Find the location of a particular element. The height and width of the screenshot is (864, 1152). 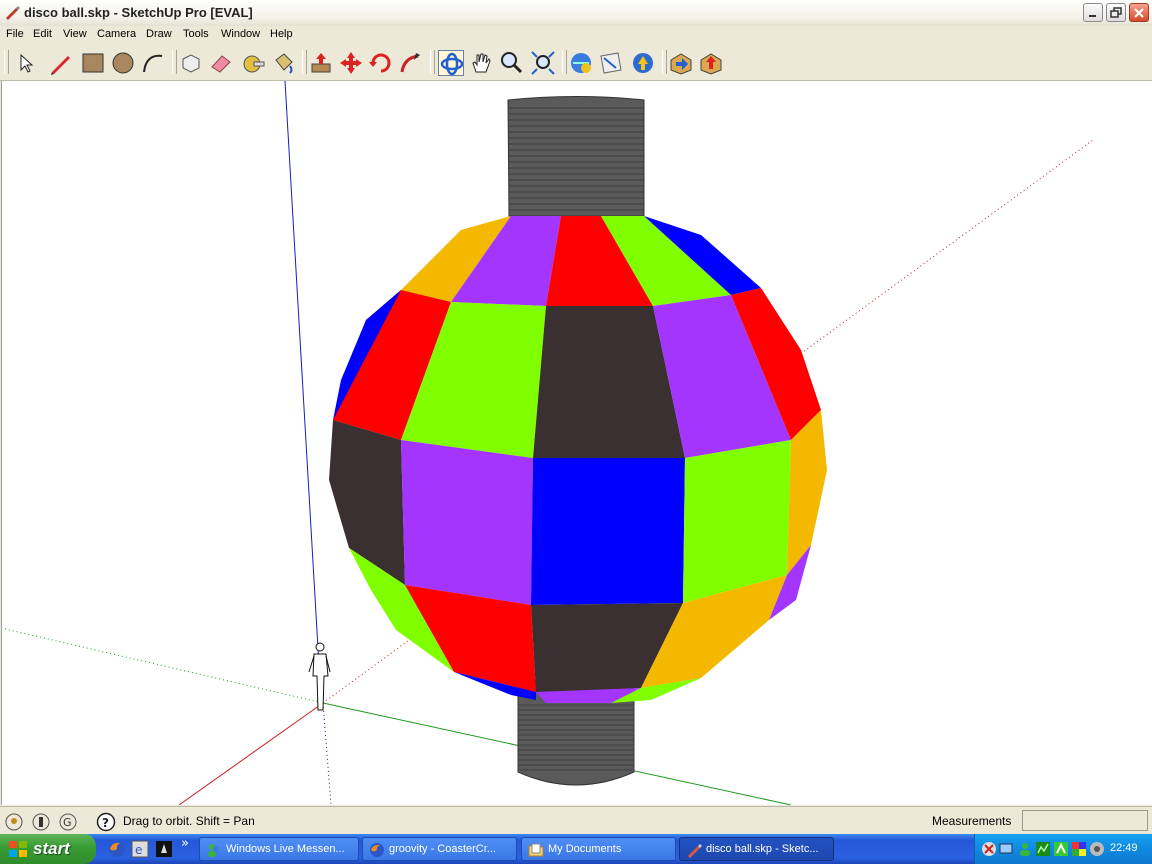

zoom-icon is located at coordinates (512, 63).